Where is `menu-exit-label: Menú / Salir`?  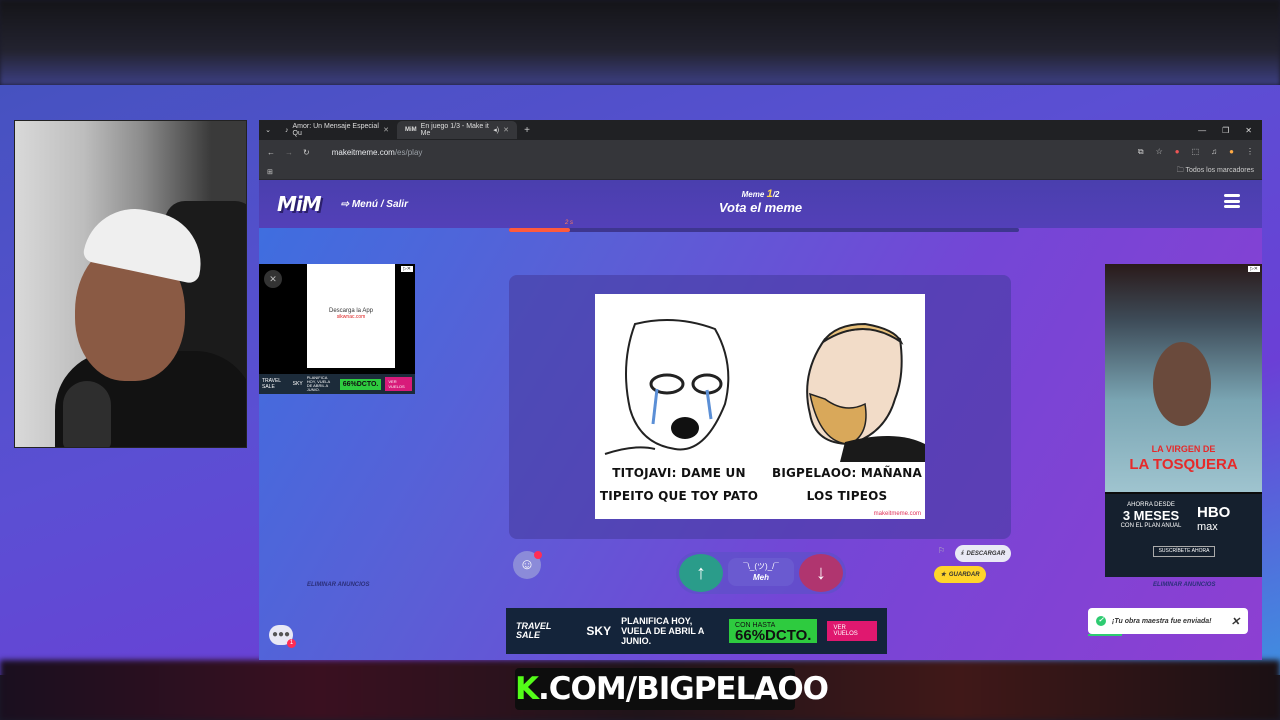 menu-exit-label: Menú / Salir is located at coordinates (379, 204).